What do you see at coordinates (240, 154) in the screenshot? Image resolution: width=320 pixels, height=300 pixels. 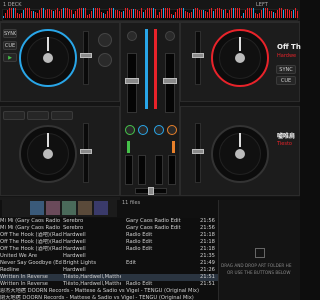 I see `deck-4-platter` at bounding box center [240, 154].